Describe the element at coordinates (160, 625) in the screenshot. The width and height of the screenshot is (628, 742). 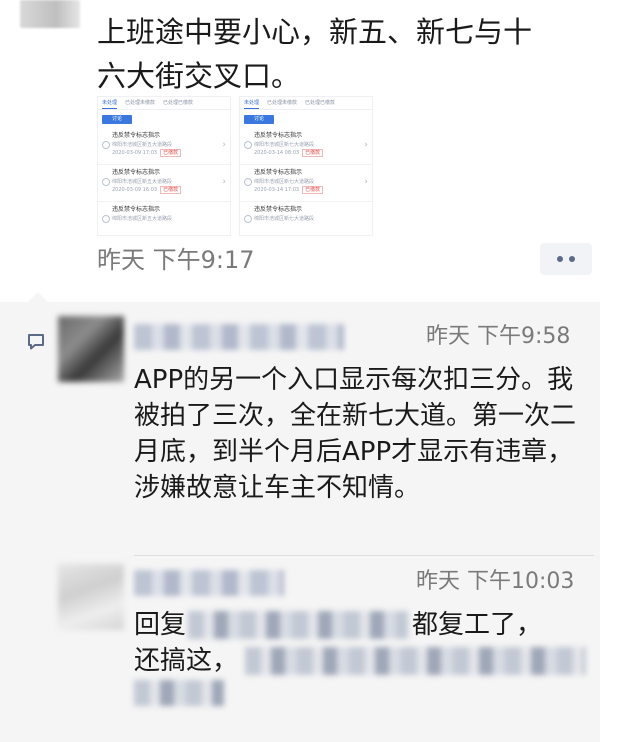
I see `reply-prefix: 回复` at that location.